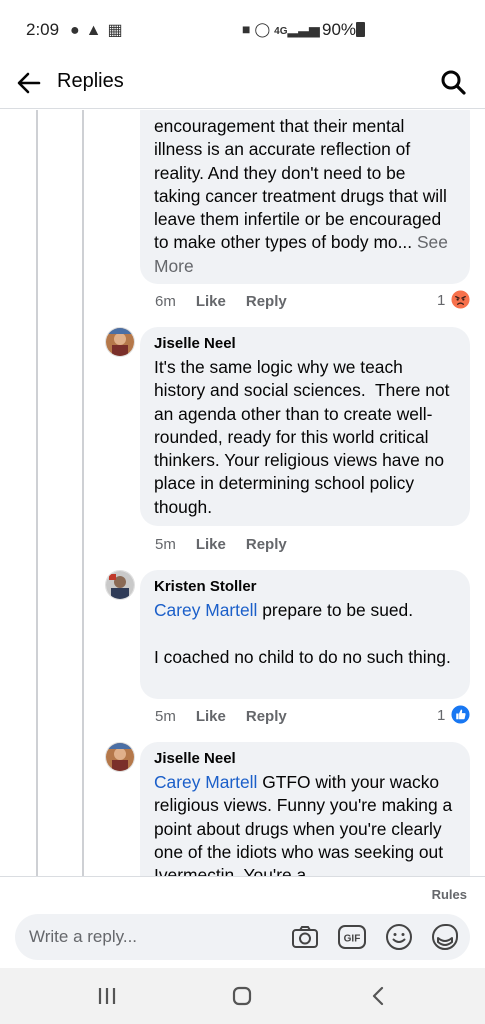  I want to click on camera-icon, so click(305, 937).